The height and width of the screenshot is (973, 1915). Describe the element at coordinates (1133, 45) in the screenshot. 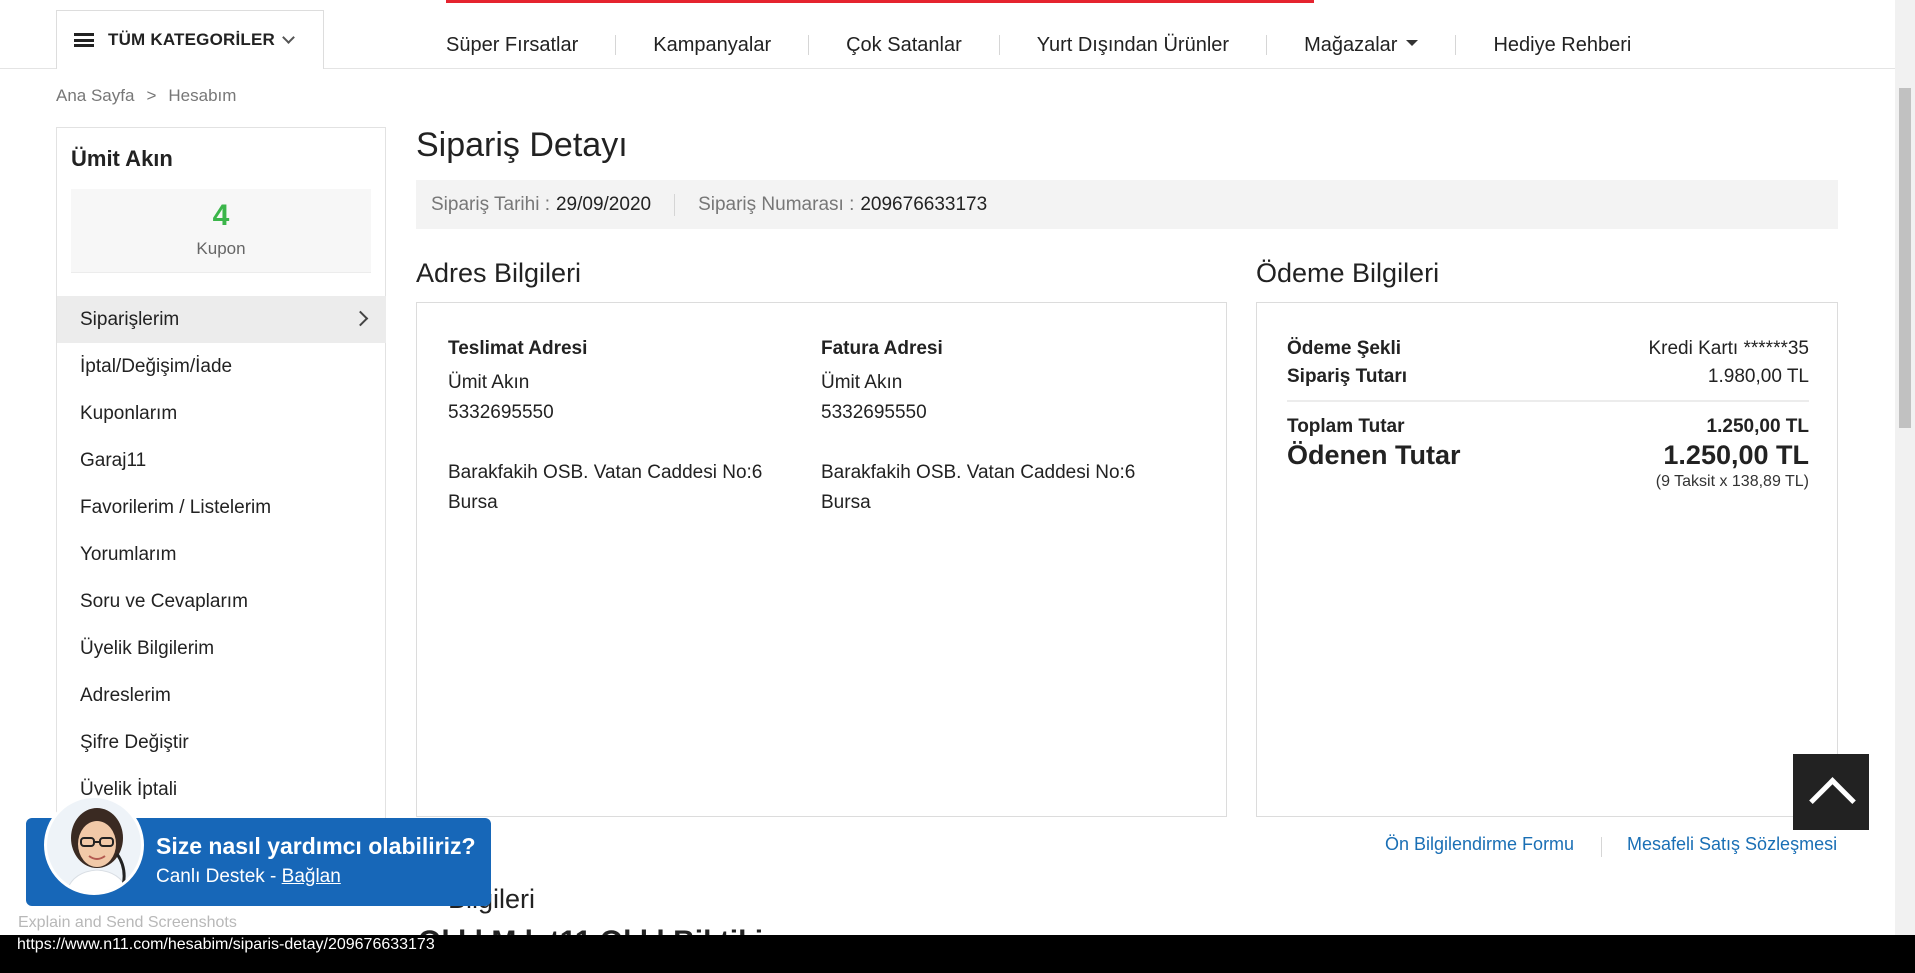

I see `nav-yurt-disindan: Yurt Dışından Ürünler` at that location.